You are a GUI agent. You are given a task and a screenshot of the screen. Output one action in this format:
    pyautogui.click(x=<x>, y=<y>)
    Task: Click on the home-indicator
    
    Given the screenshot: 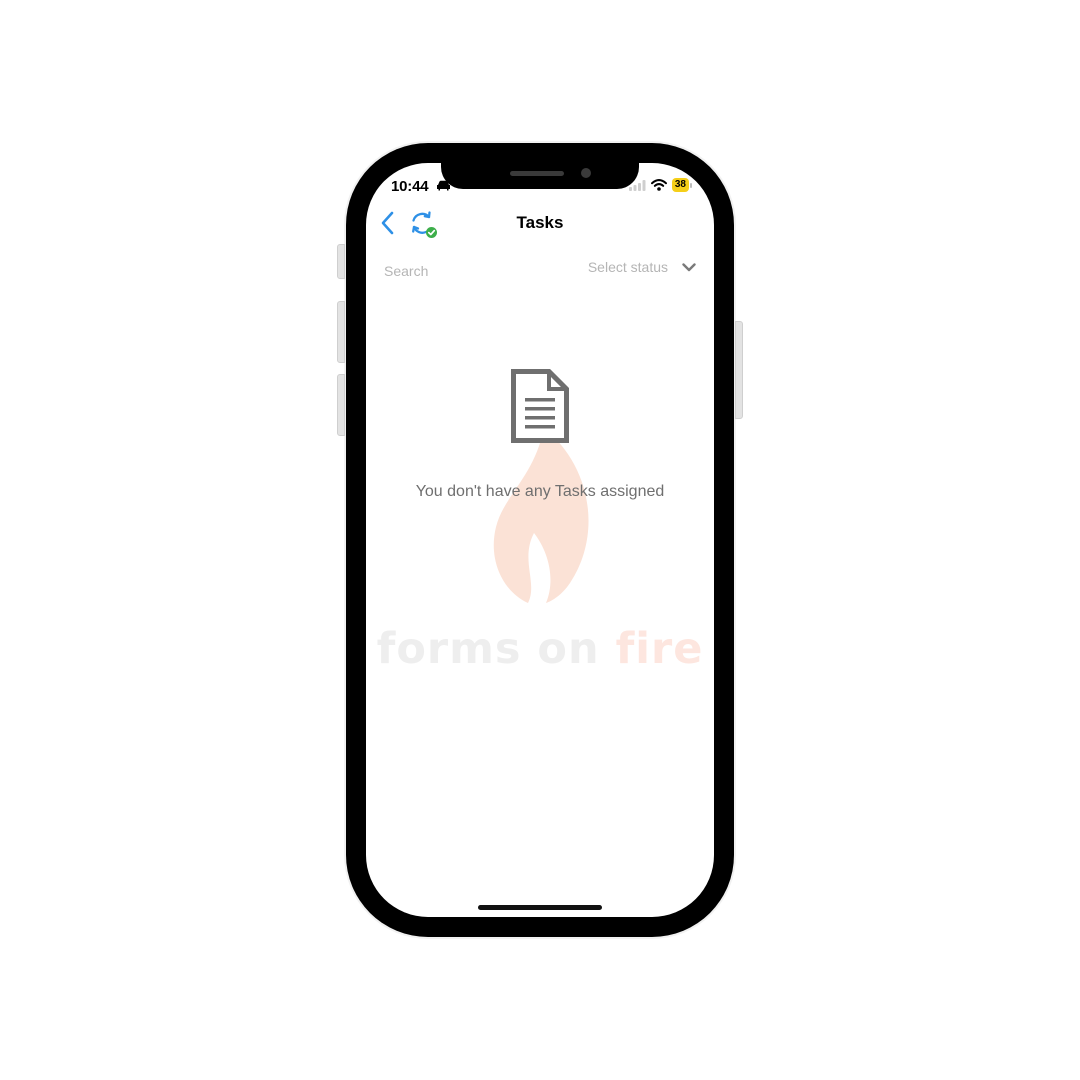 What is the action you would take?
    pyautogui.click(x=540, y=907)
    